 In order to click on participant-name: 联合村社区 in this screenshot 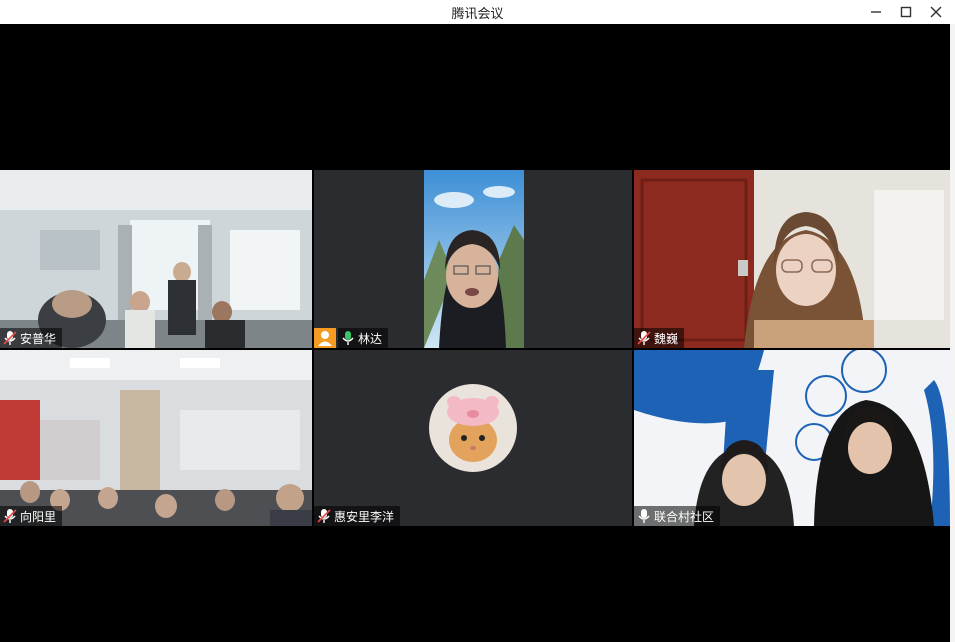, I will do `click(684, 516)`.